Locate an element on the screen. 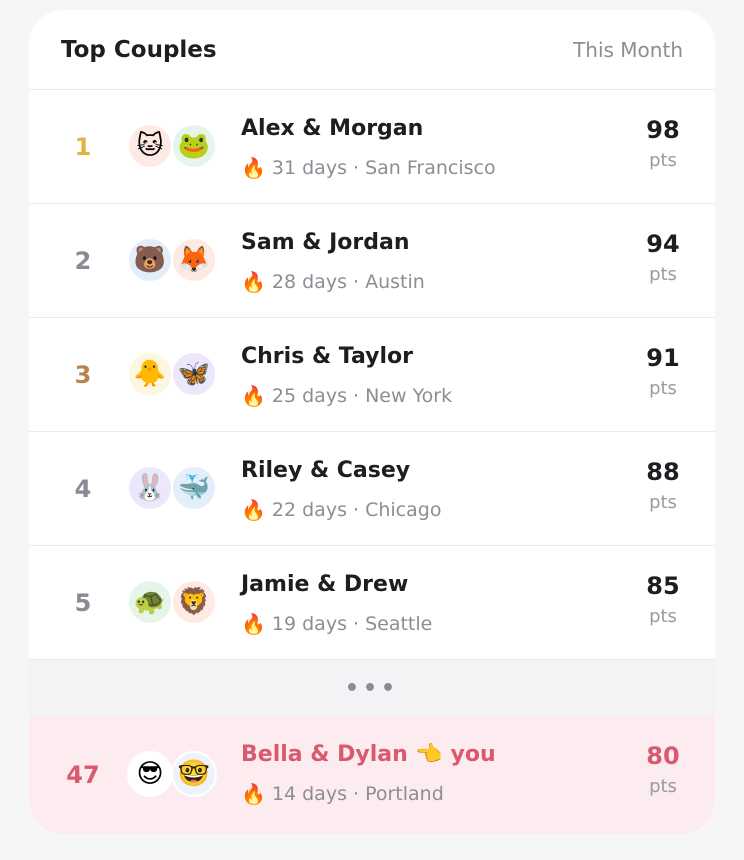  avatar-sunglasses-emoji-icon: 😎 is located at coordinates (150, 774).